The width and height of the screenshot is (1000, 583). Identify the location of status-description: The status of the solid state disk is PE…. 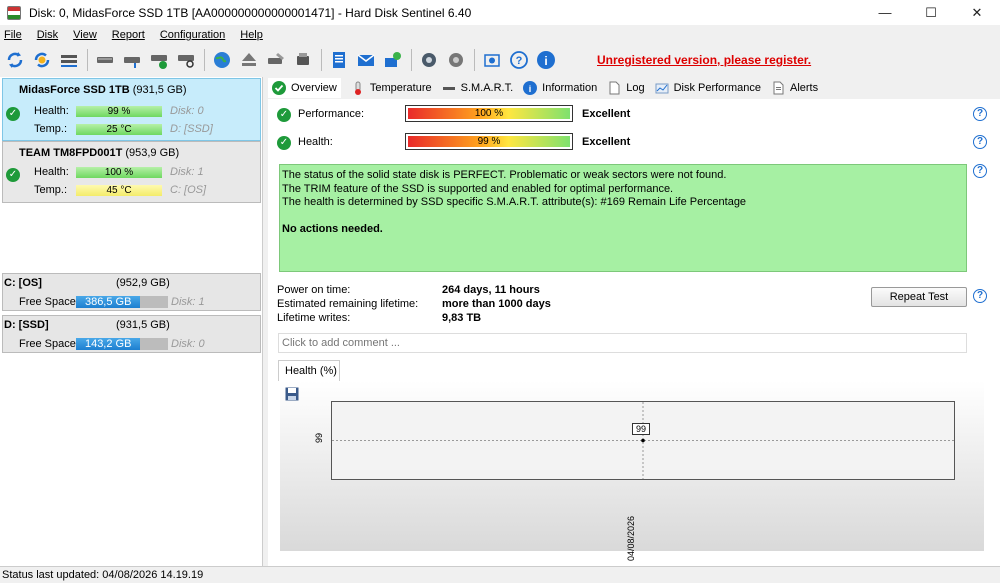
(623, 218).